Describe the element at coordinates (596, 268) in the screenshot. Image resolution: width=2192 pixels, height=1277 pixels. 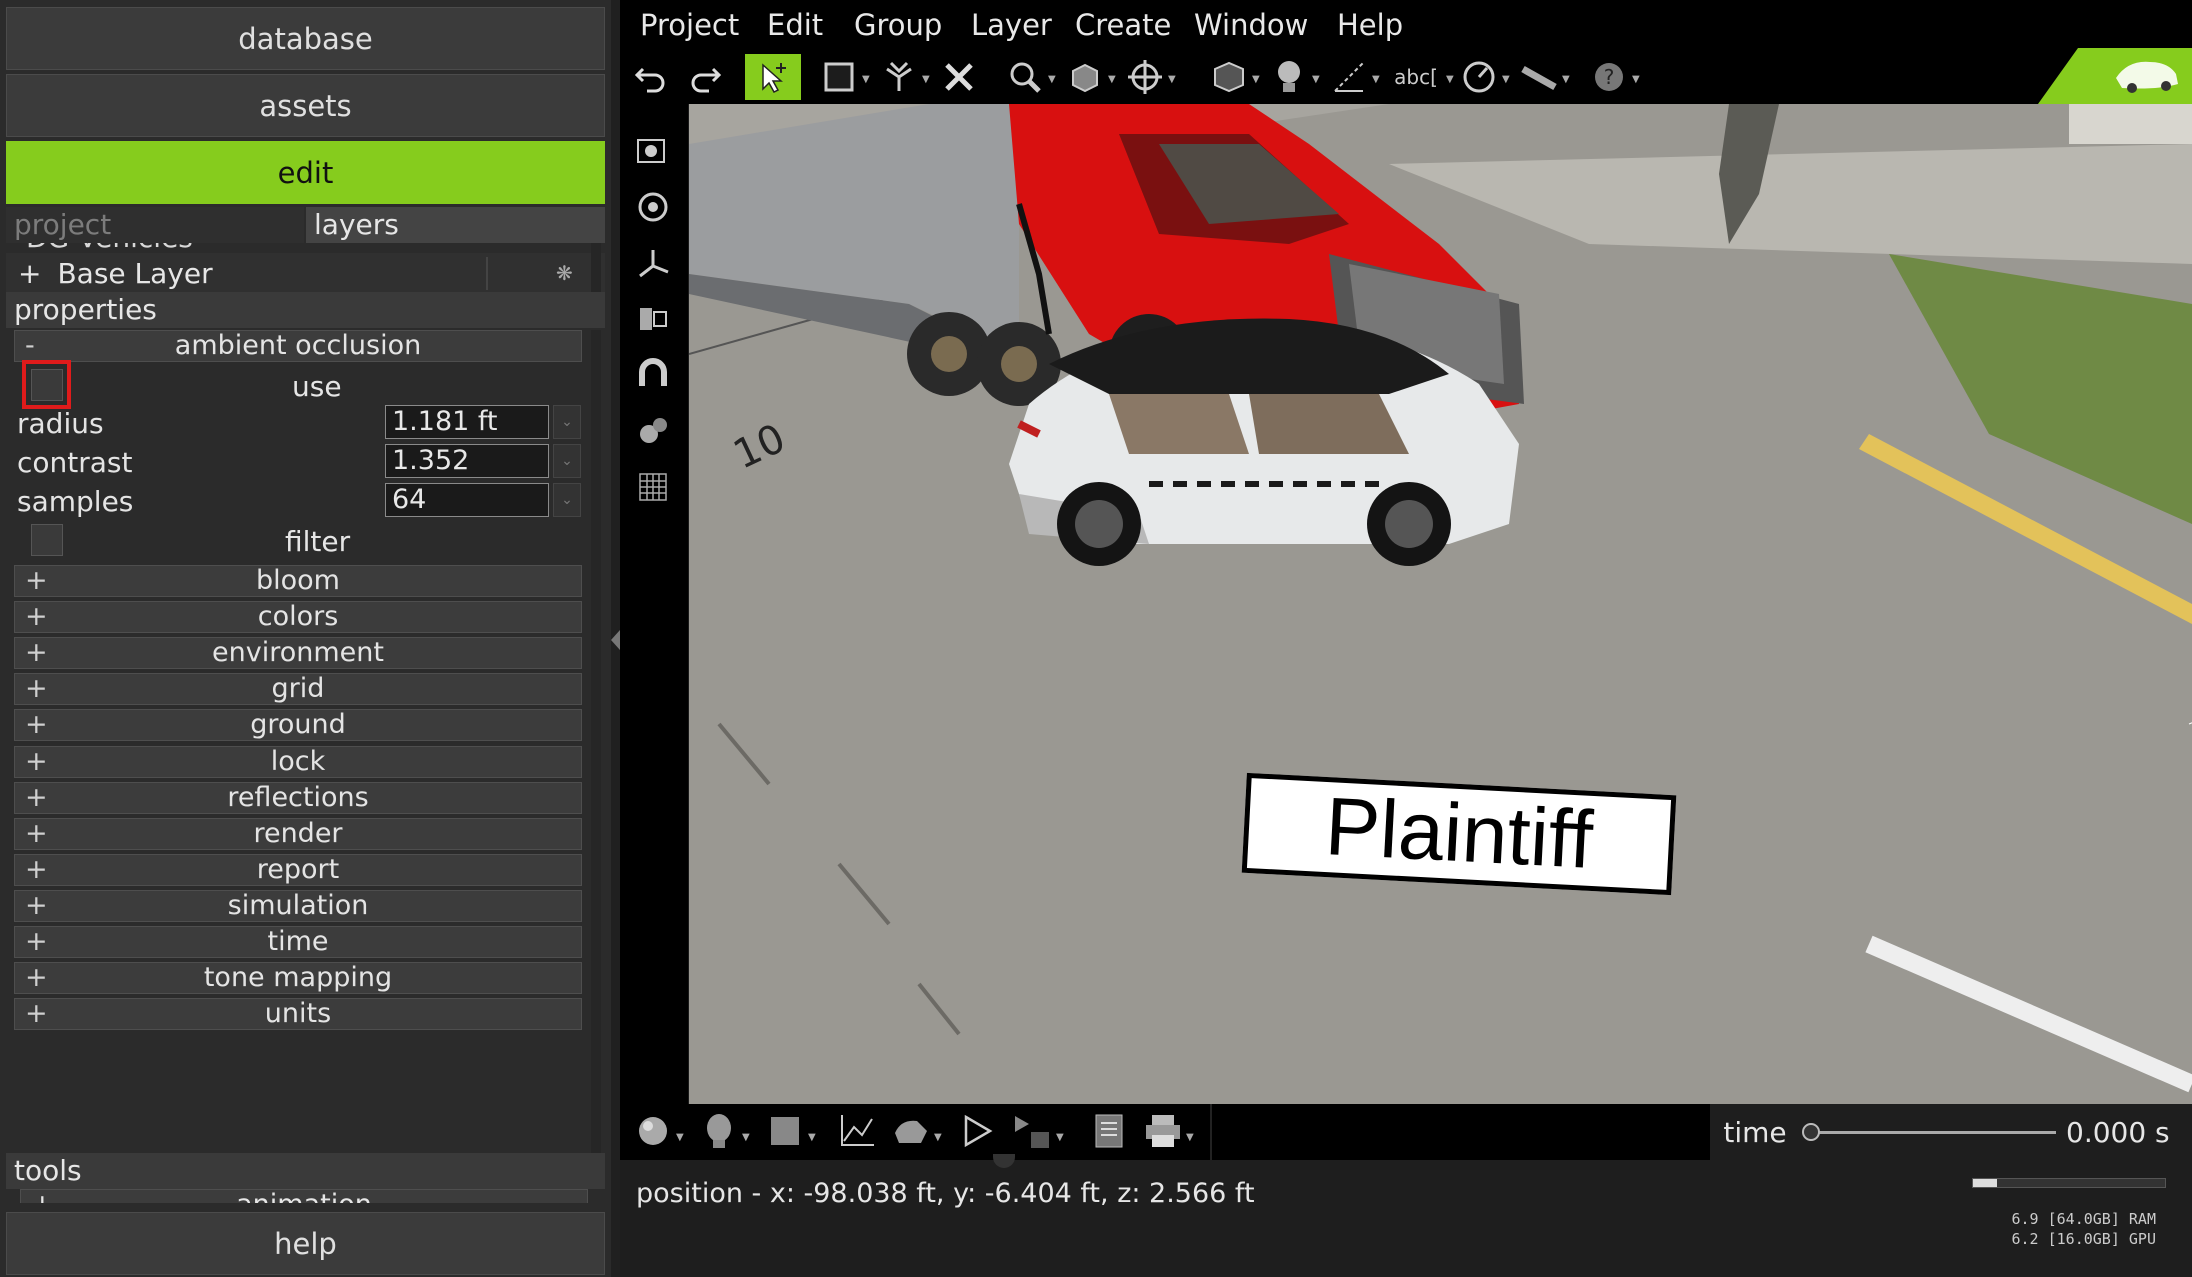
I see `layers-scrollbar` at that location.